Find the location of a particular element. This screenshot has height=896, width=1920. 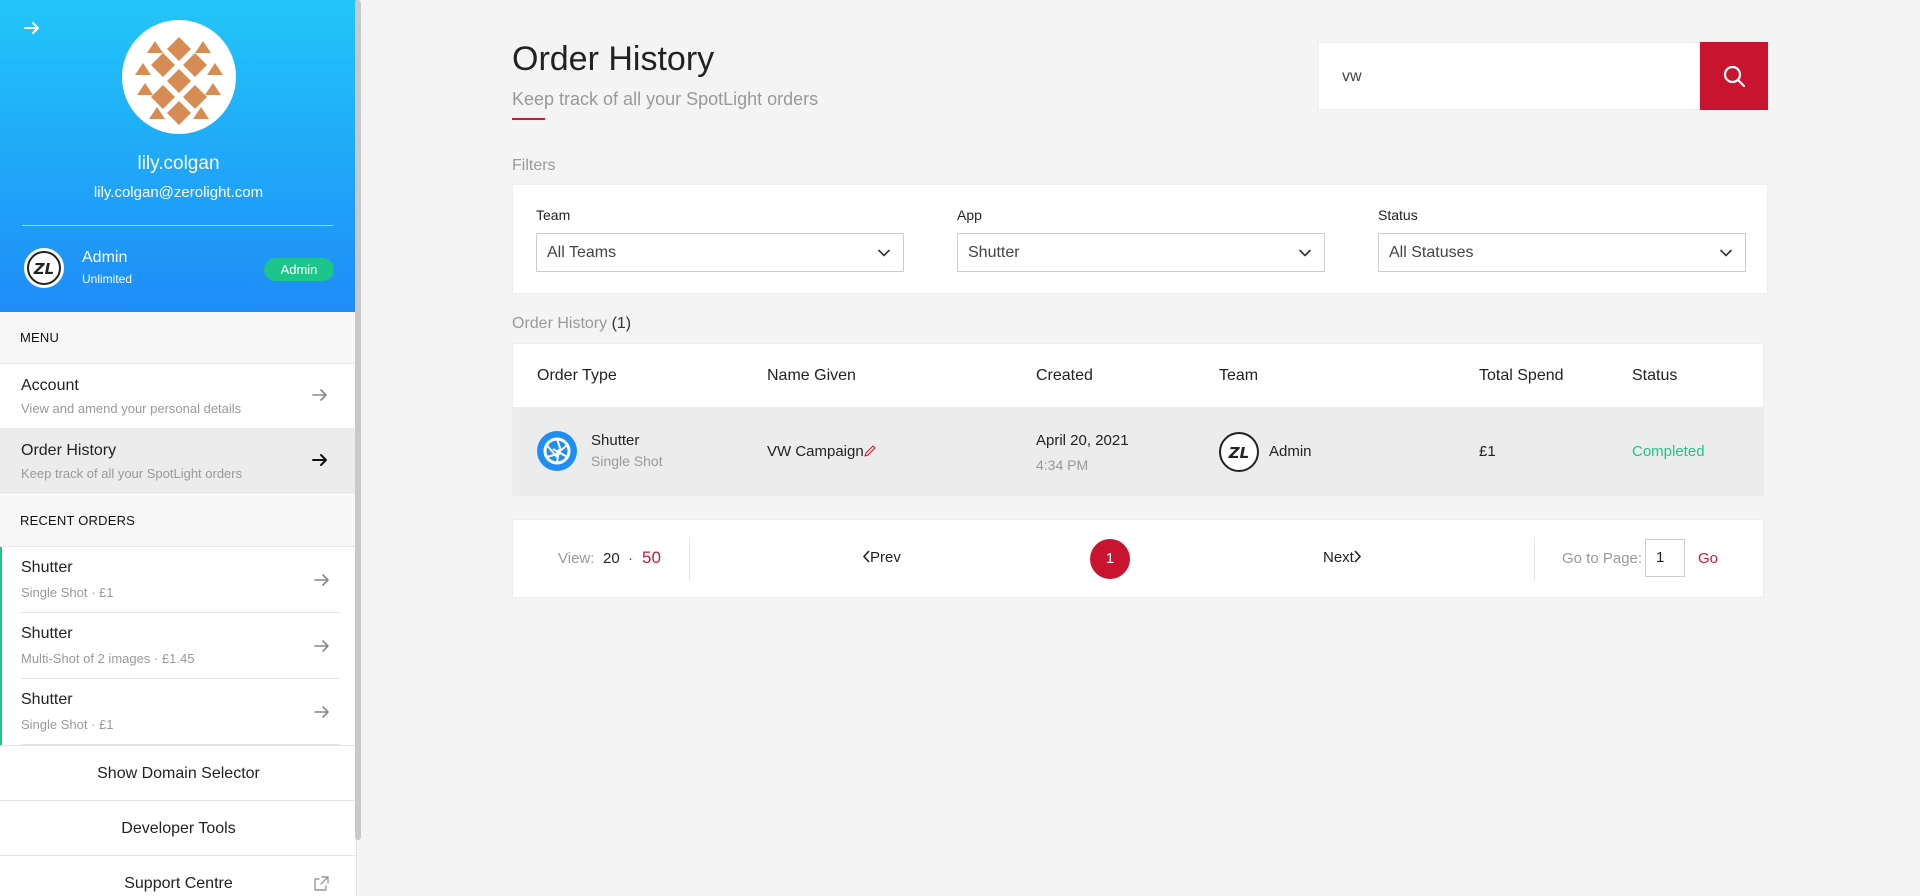

chevron-left-icon is located at coordinates (866, 556).